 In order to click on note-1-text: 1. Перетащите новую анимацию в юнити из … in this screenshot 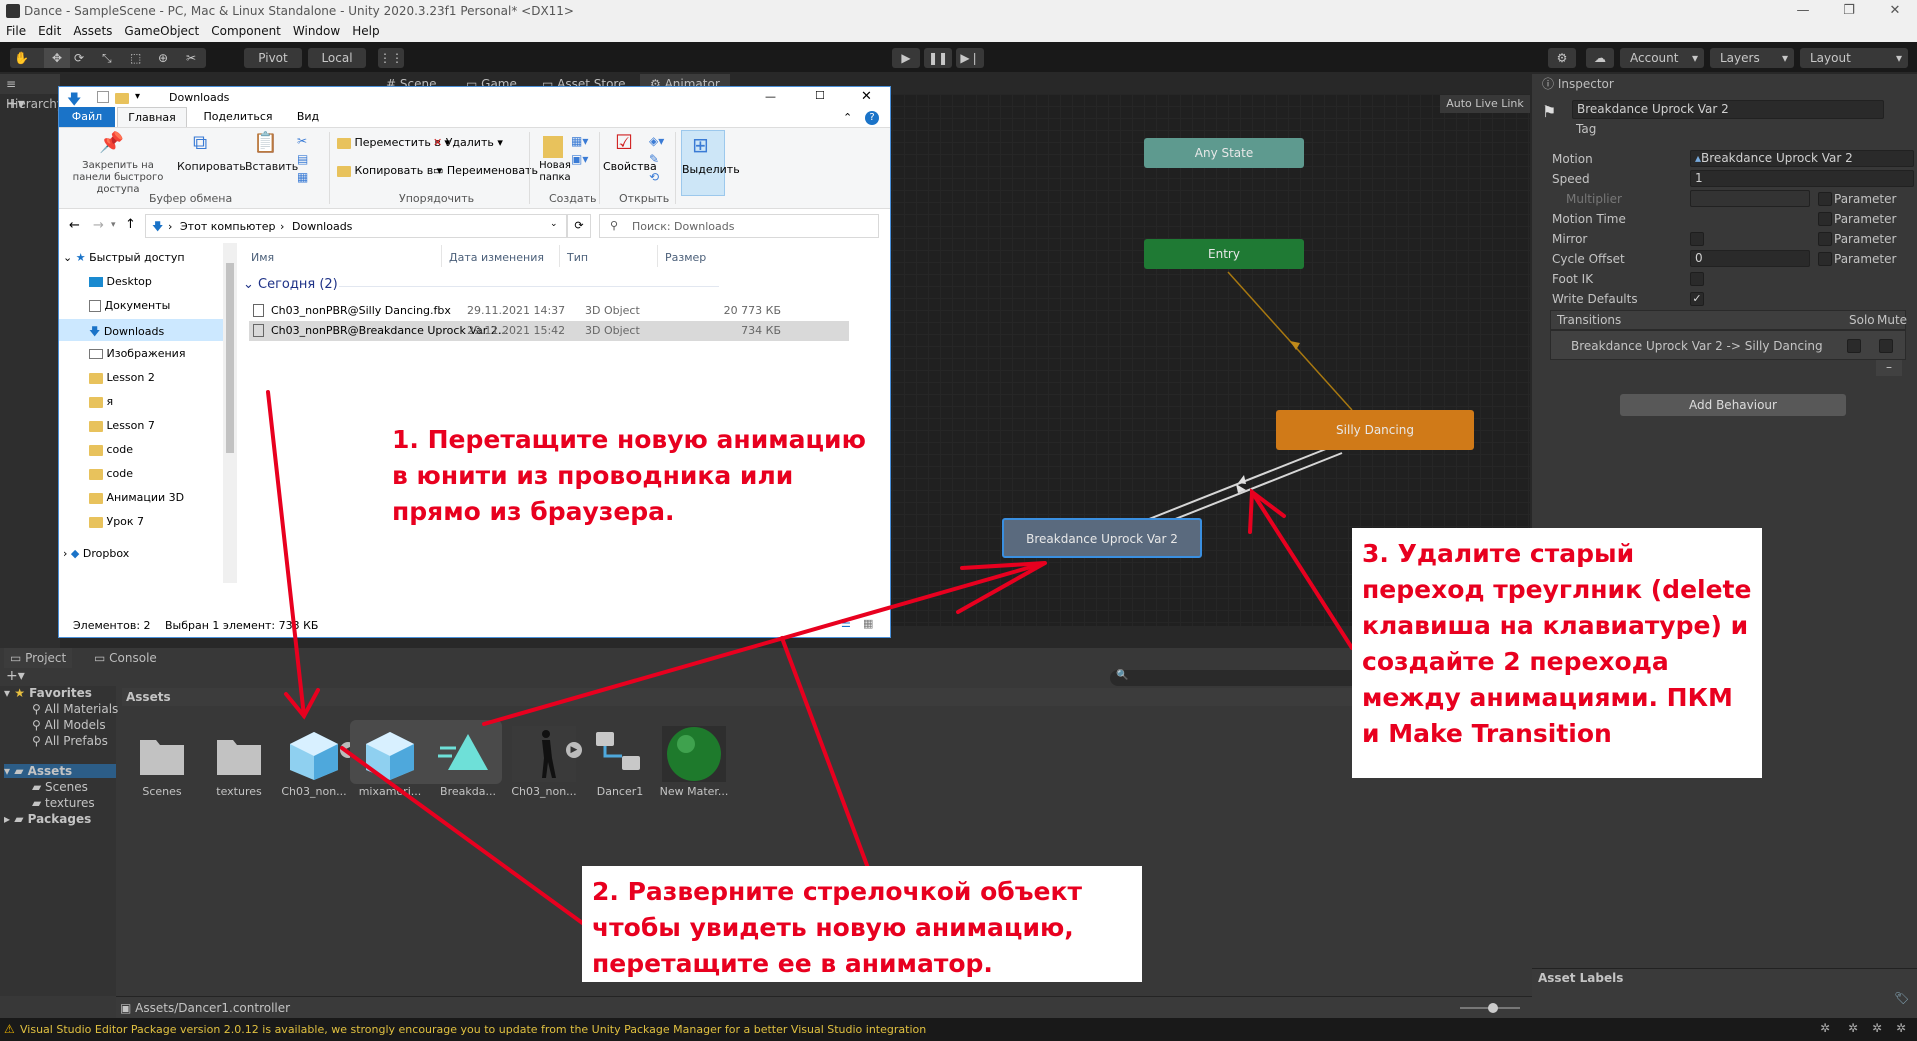, I will do `click(629, 475)`.